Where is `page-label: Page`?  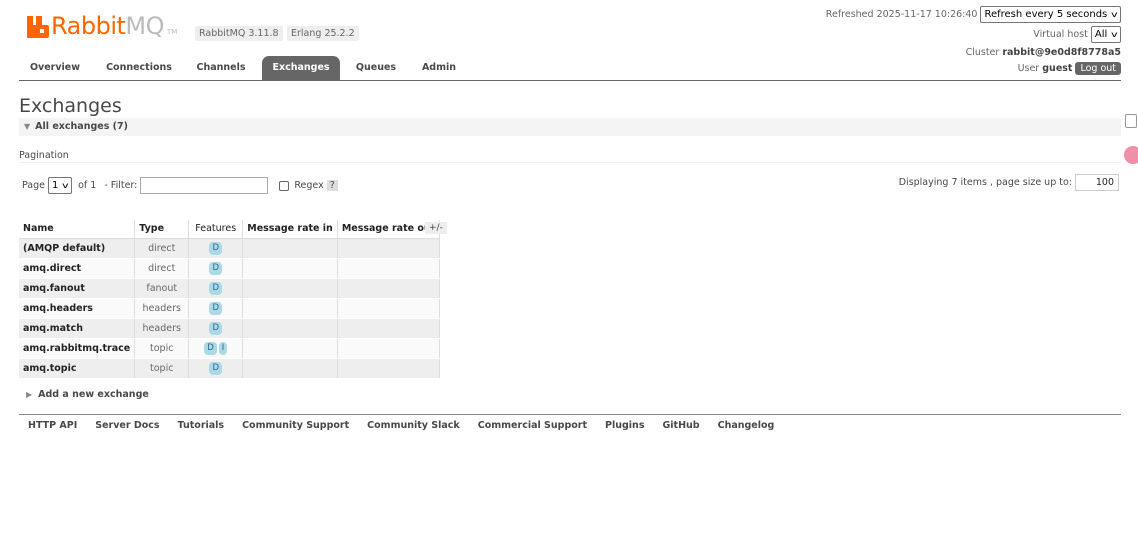
page-label: Page is located at coordinates (33, 185).